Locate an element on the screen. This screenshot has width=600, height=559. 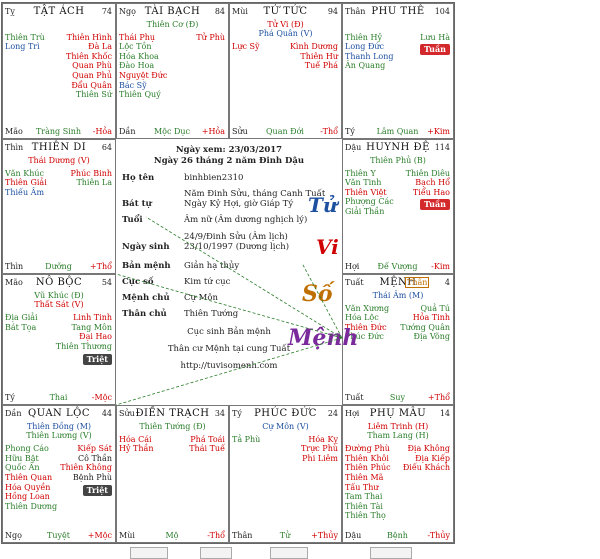
bottom-toolbar-strip is located at coordinates (280, 553).